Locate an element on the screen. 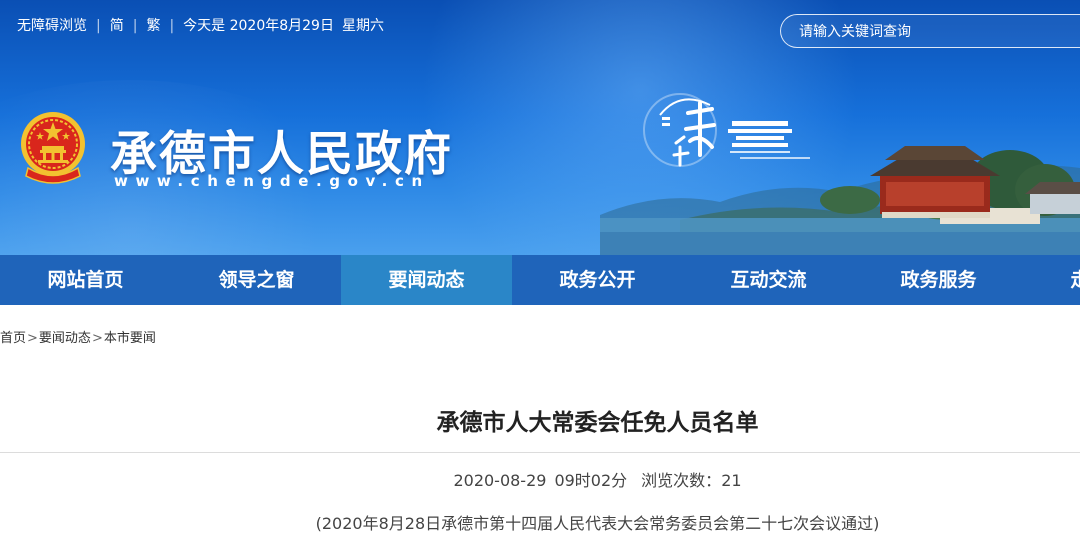 The image size is (1080, 534). article-meta: 2020-08-29 09时02分 浏览次数：21 is located at coordinates (540, 479).